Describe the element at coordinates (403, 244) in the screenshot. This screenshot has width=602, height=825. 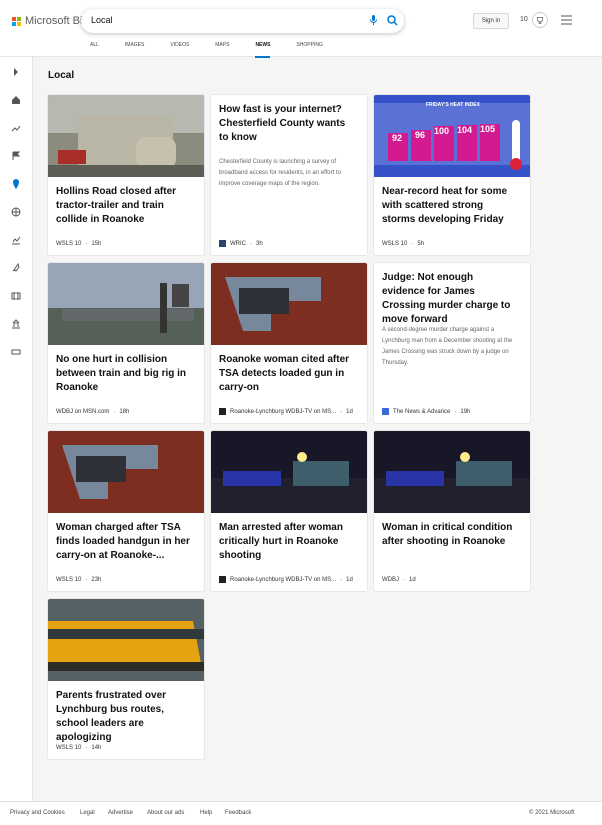
I see `card-source: WSLS 10 · 5h` at that location.